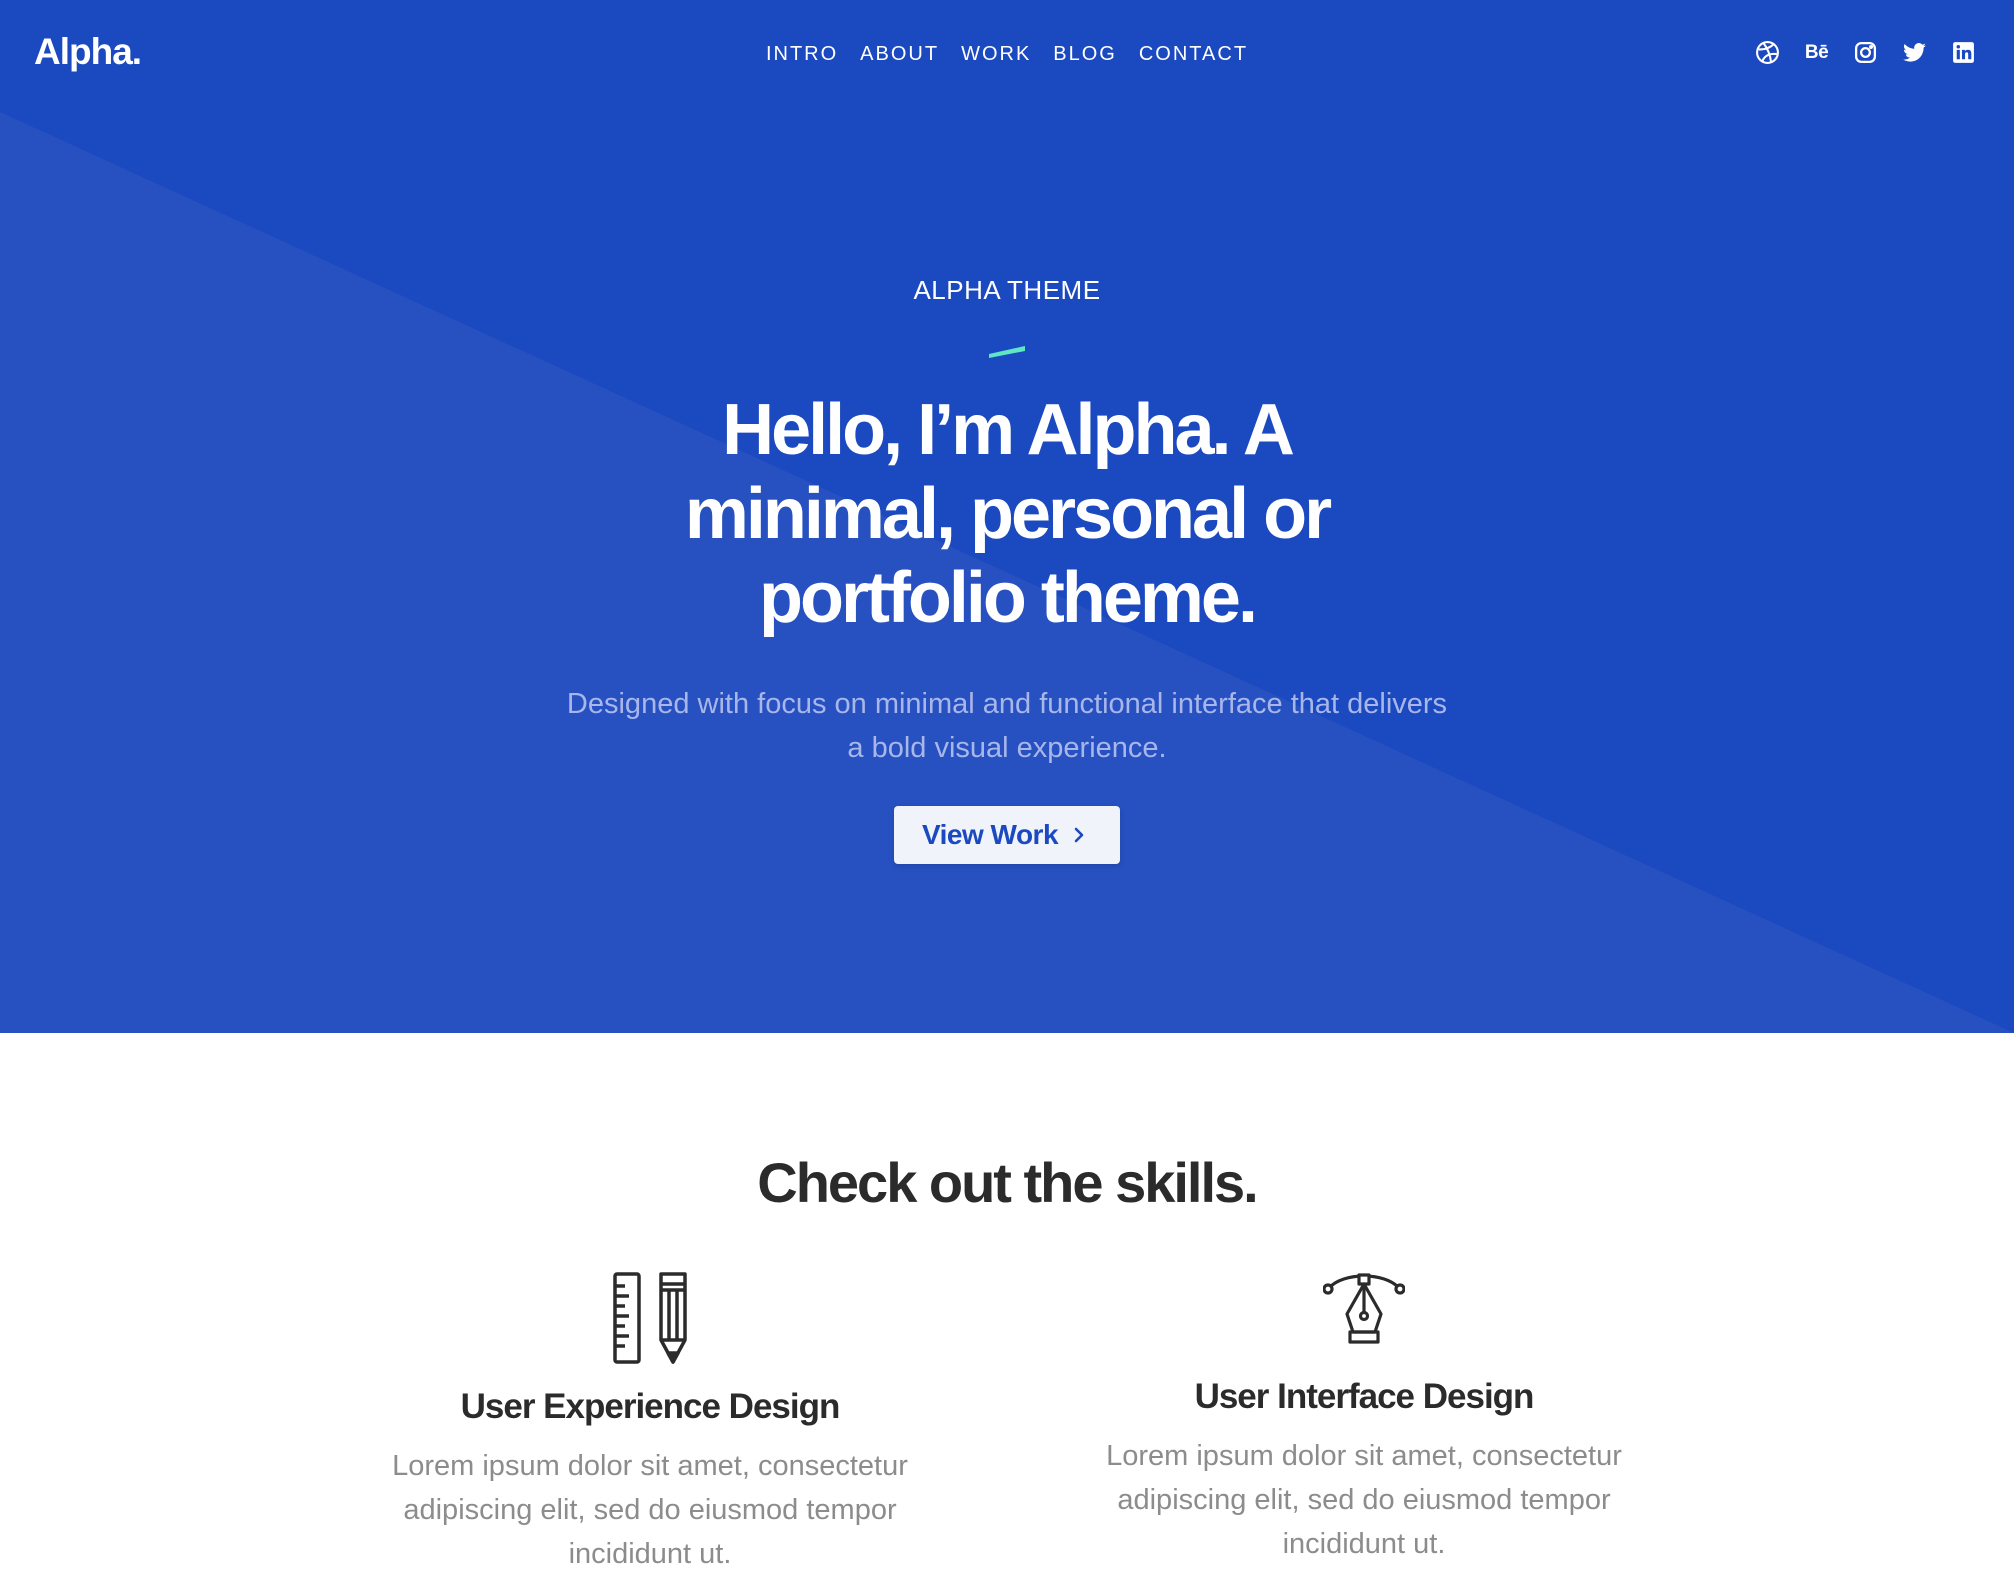  What do you see at coordinates (990, 834) in the screenshot?
I see `view-work-label: View Work` at bounding box center [990, 834].